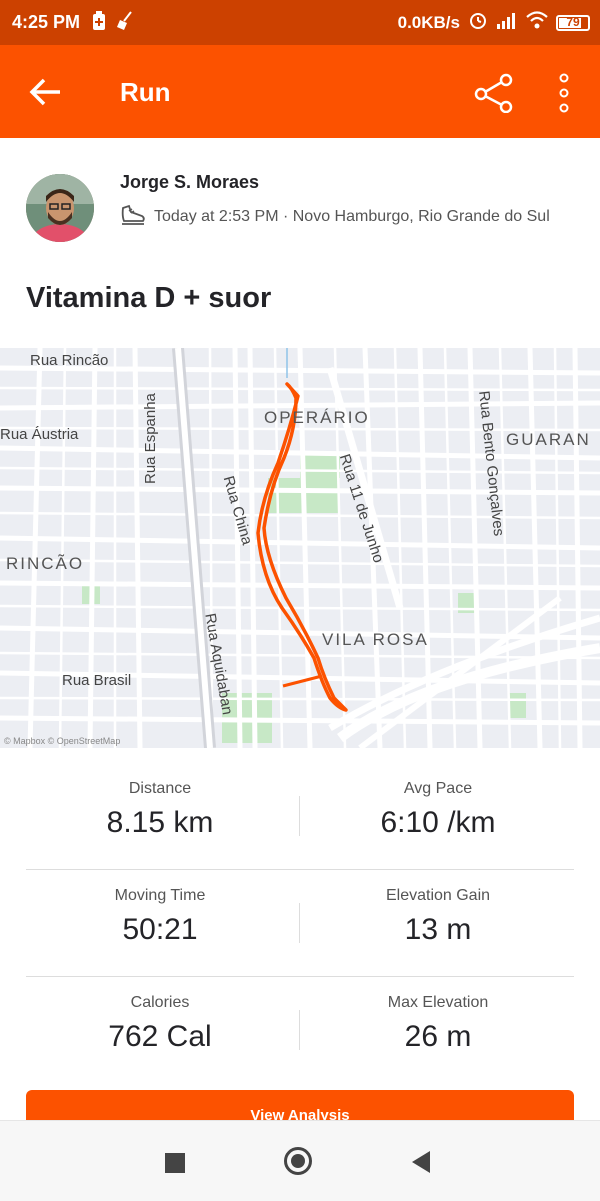 This screenshot has width=600, height=1201. Describe the element at coordinates (69, 360) in the screenshot. I see `map-label-rua-rincao: Rua Rincão` at that location.